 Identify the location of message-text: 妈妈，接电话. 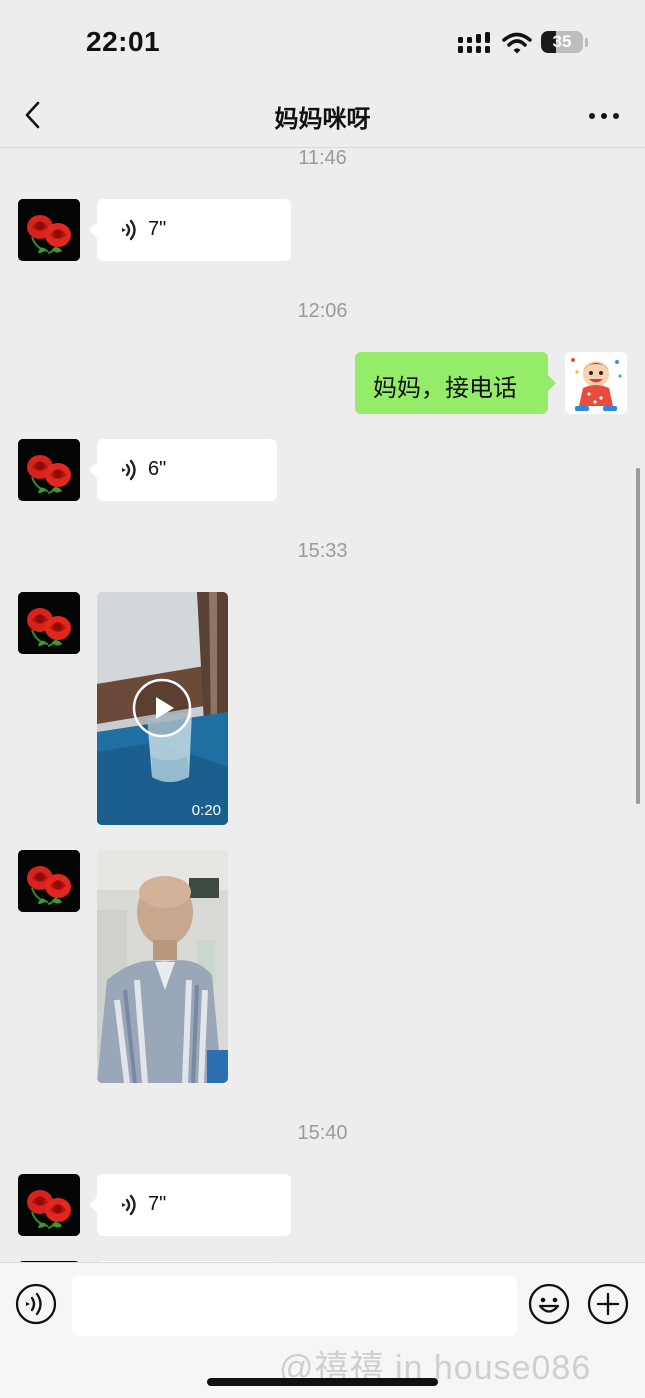
(445, 388).